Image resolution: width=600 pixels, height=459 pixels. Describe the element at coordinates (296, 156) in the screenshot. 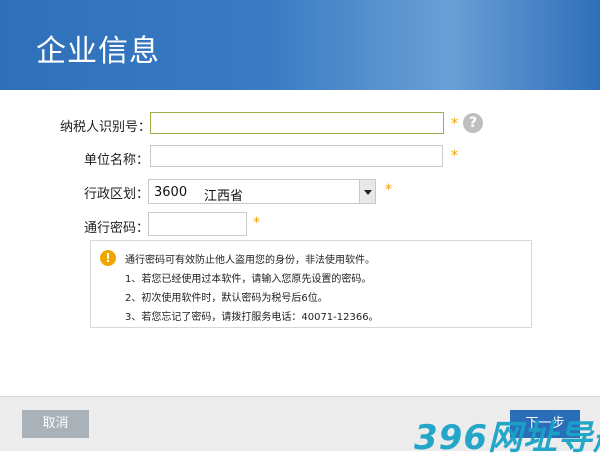

I see `company-name-input` at that location.